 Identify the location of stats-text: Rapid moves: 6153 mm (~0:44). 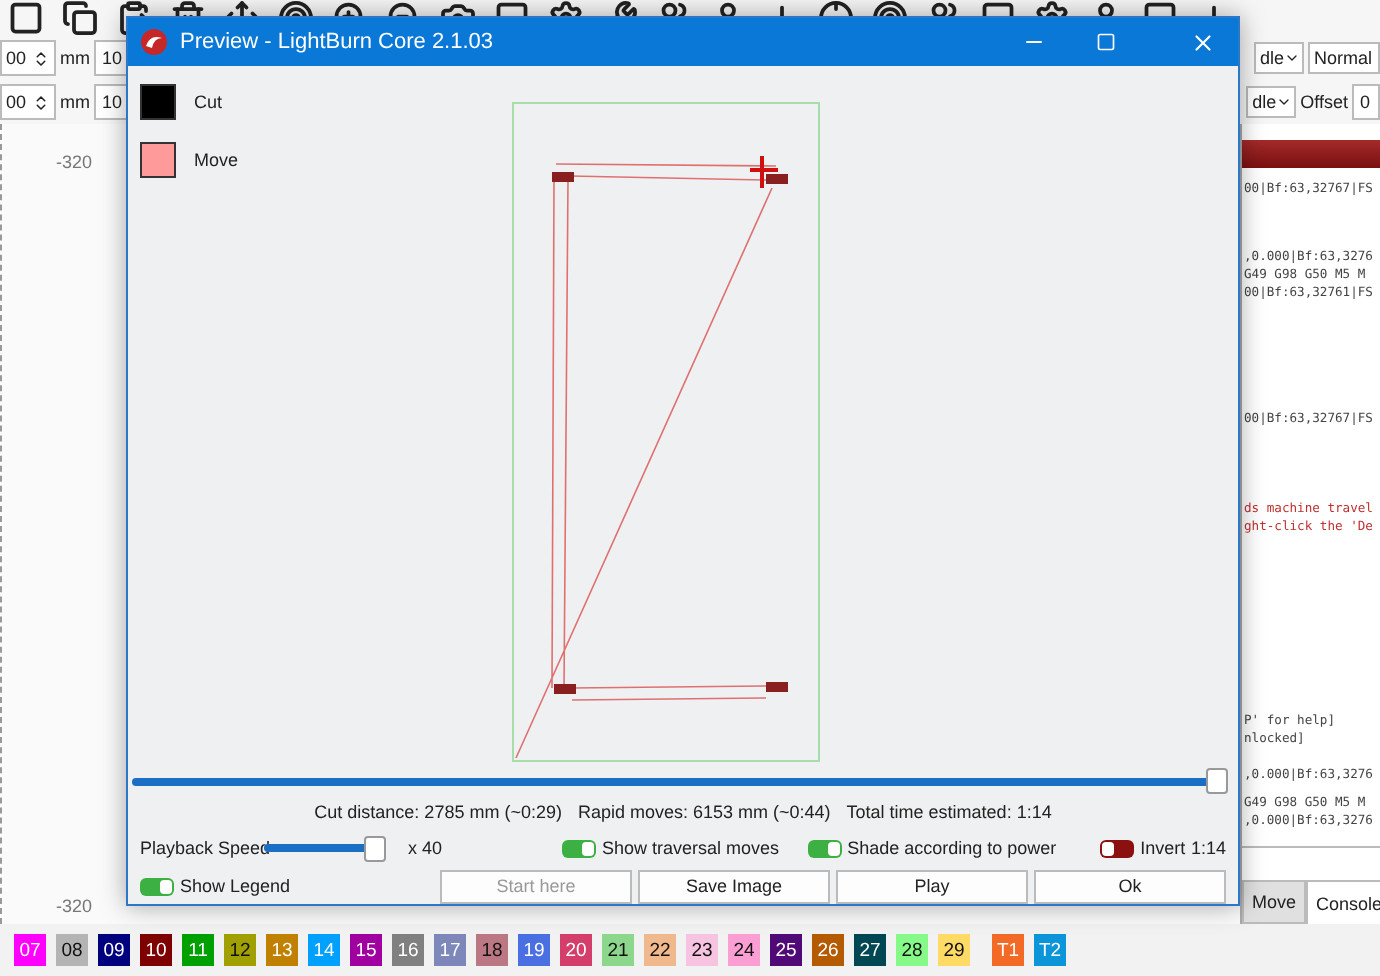
(704, 812).